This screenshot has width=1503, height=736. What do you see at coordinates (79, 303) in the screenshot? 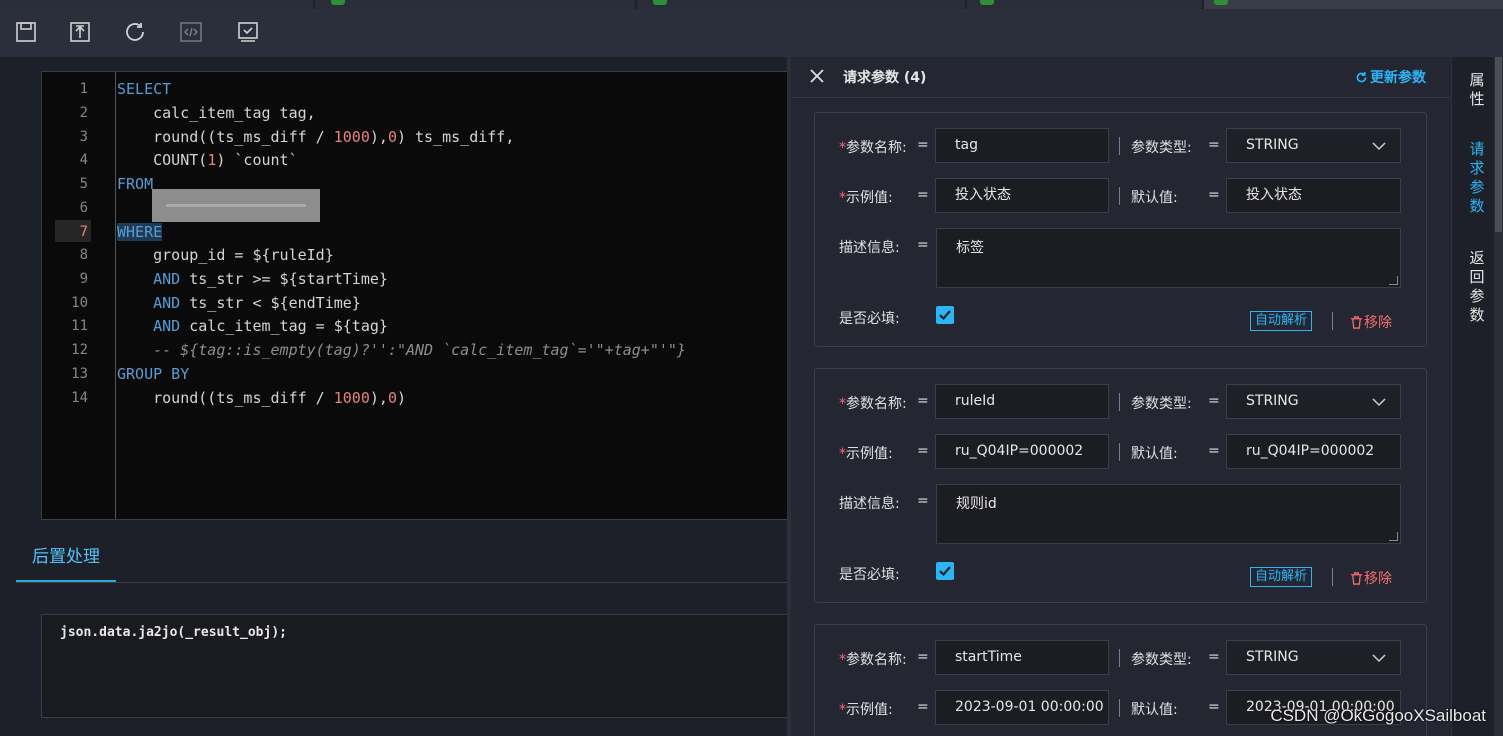
I see `line-number: 10` at bounding box center [79, 303].